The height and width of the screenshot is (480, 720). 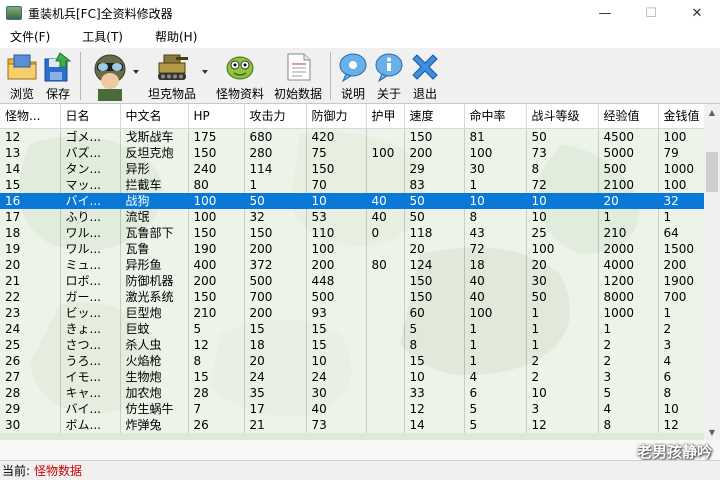 What do you see at coordinates (336, 216) in the screenshot?
I see `table-cell: 53` at bounding box center [336, 216].